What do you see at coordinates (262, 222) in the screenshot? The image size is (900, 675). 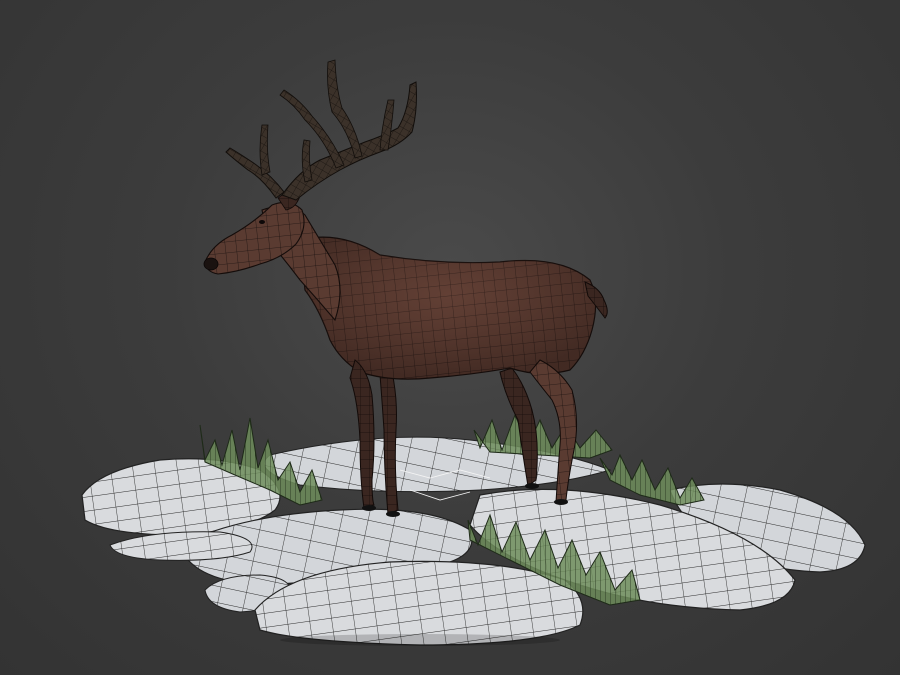 I see `deer-eye` at bounding box center [262, 222].